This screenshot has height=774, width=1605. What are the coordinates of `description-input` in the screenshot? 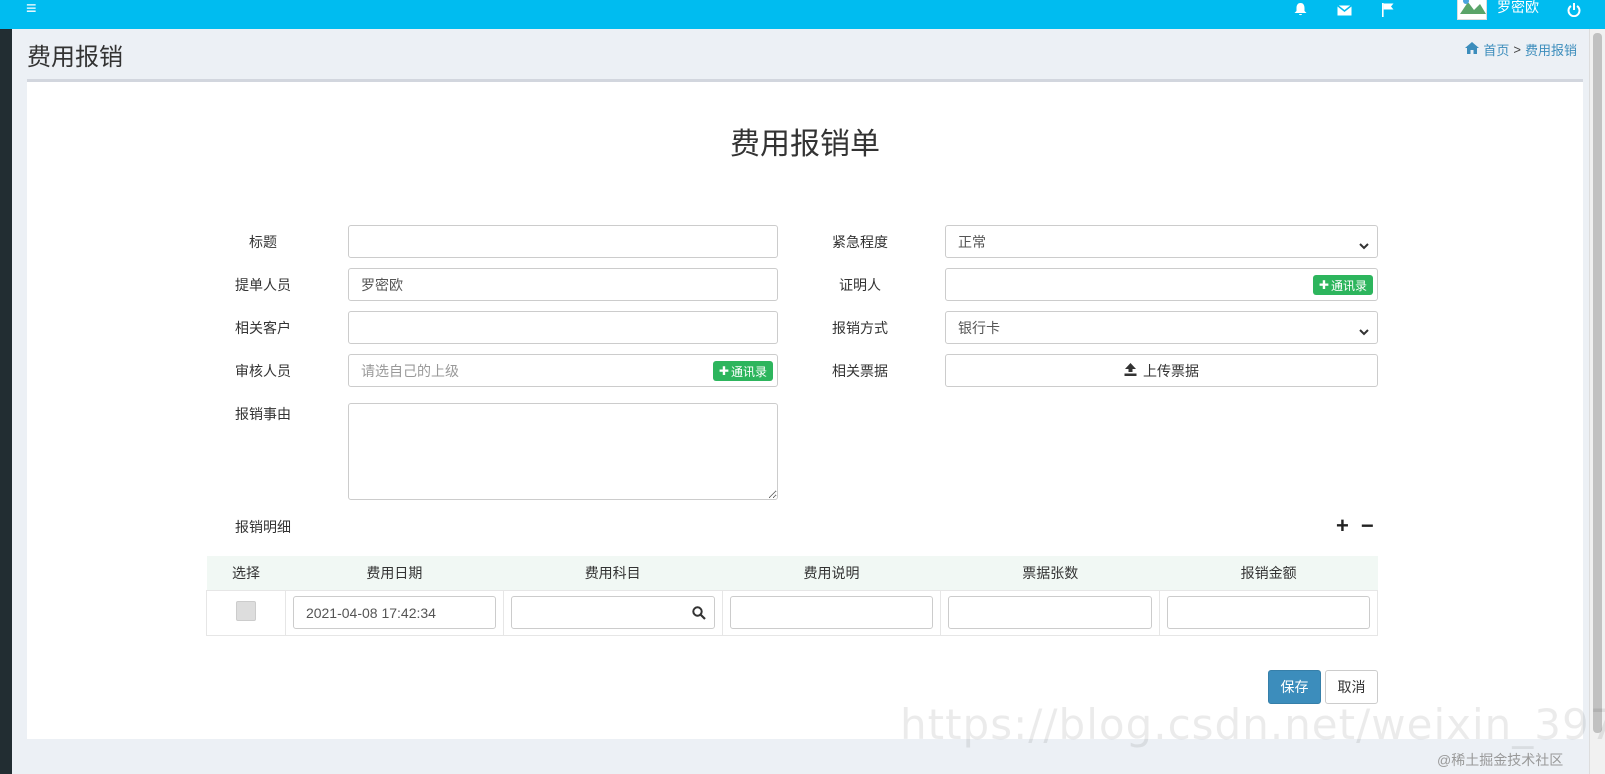 It's located at (831, 612).